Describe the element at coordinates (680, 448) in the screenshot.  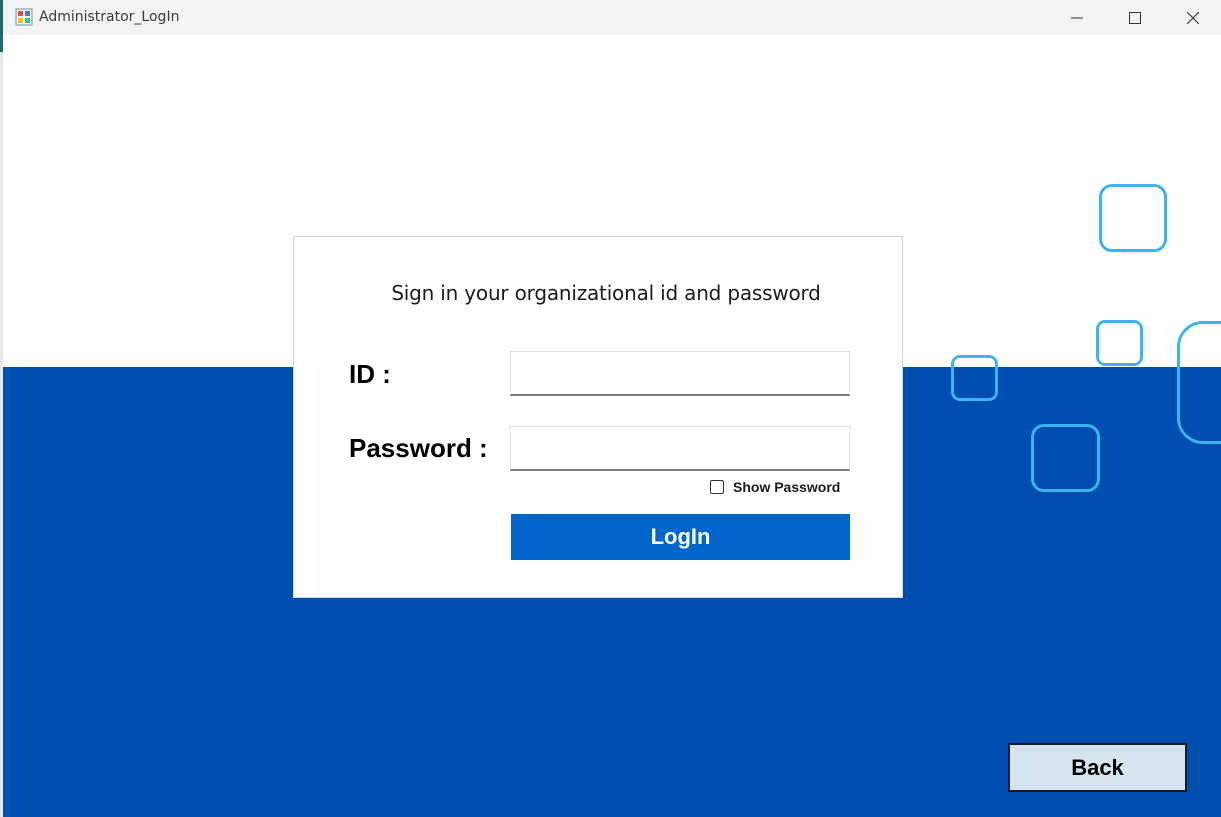
I see `password-input` at that location.